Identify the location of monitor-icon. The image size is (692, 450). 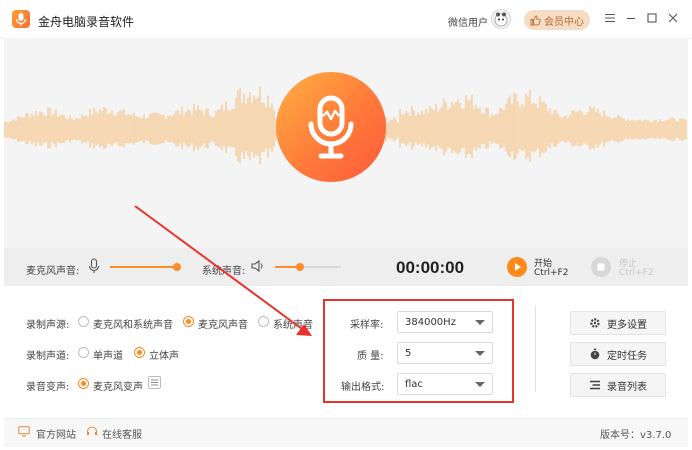
(24, 433).